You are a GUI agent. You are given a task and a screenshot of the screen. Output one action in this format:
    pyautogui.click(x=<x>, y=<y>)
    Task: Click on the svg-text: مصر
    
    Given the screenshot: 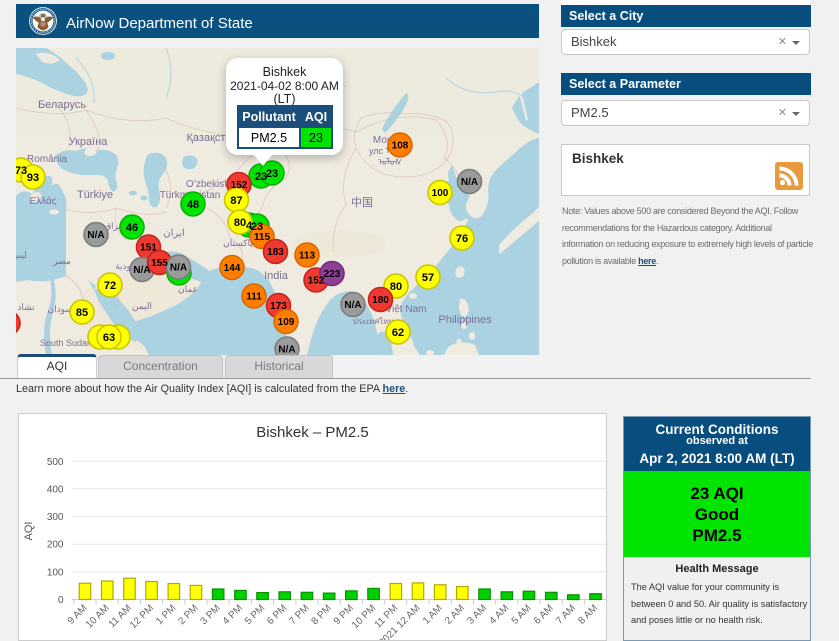 What is the action you would take?
    pyautogui.click(x=61, y=261)
    